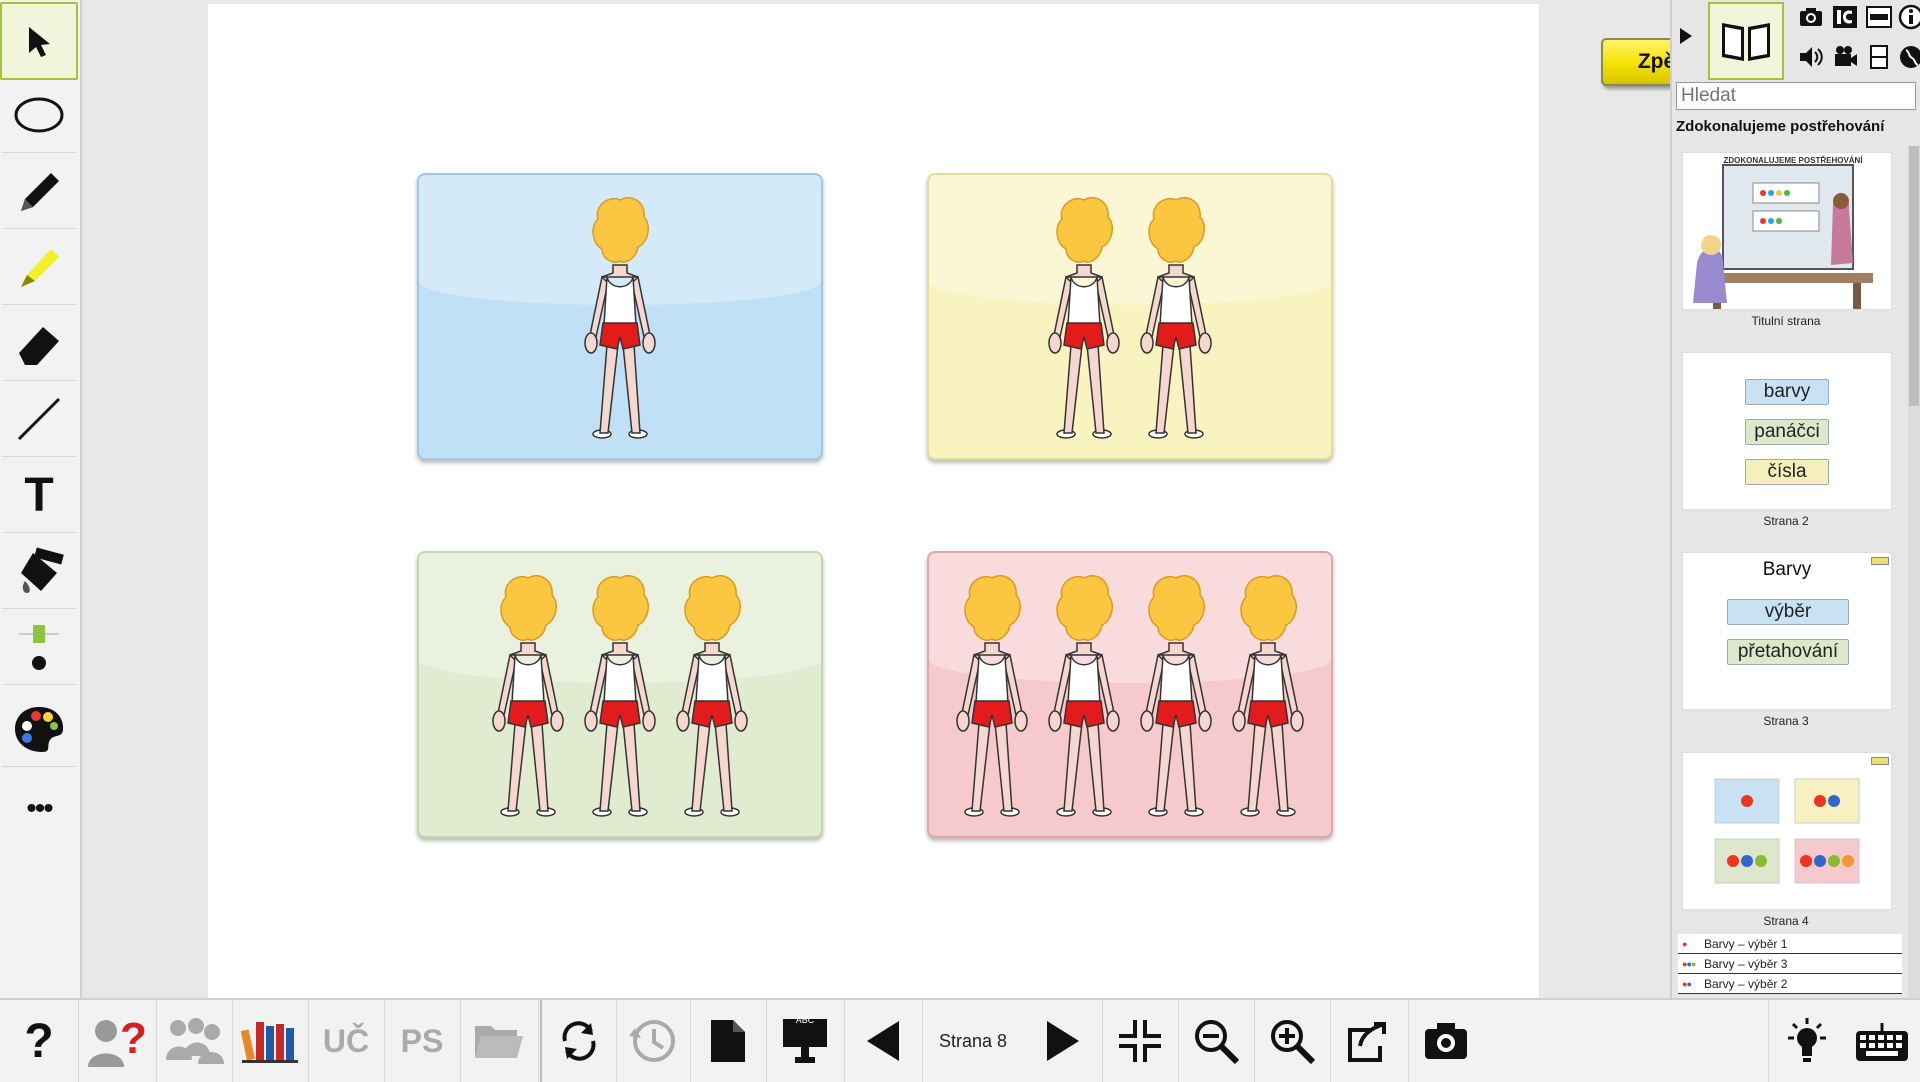 This screenshot has width=1920, height=1082. Describe the element at coordinates (805, 1020) in the screenshot. I see `abc-label: ABC` at that location.